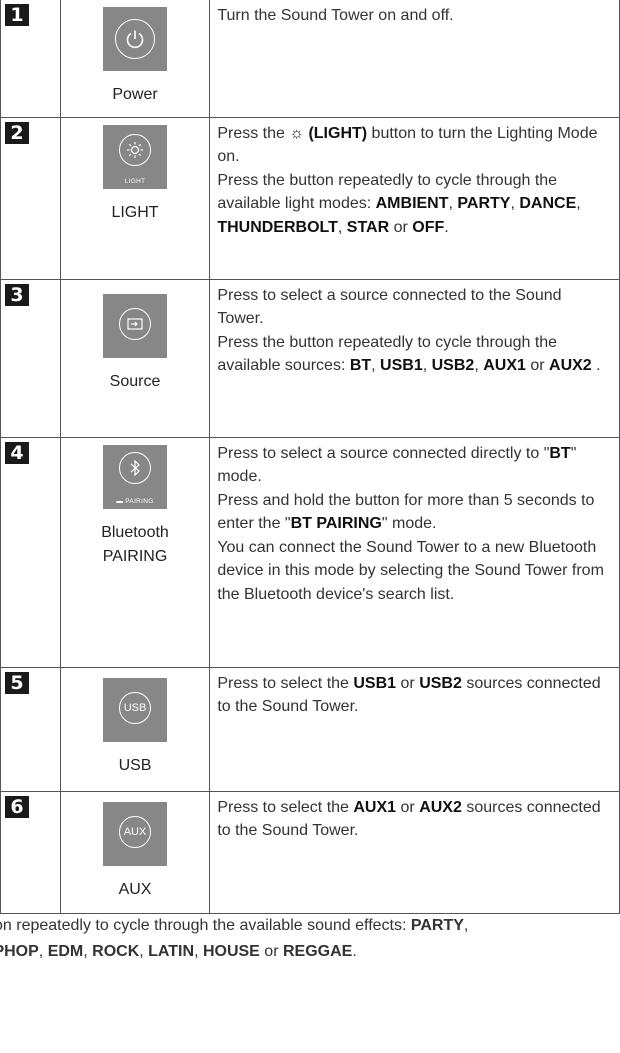 The width and height of the screenshot is (620, 1053). I want to click on aux-button-tile: AUX, so click(135, 833).